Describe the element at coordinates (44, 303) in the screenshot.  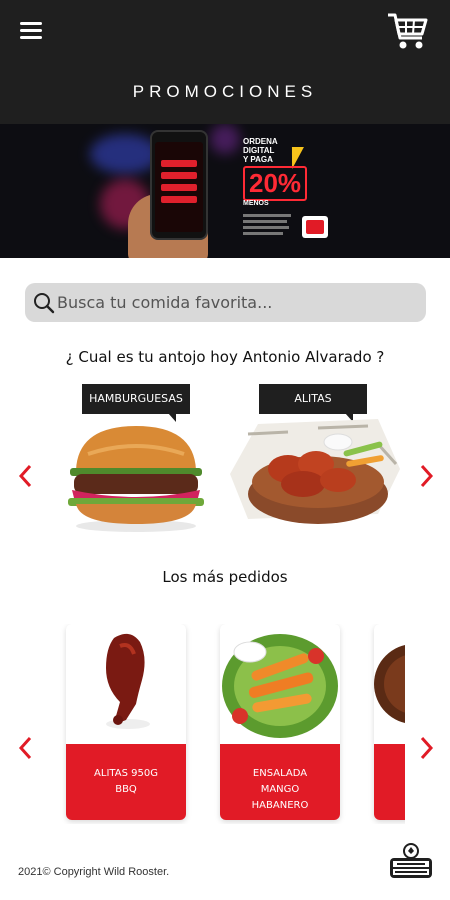
I see `search-icon` at that location.